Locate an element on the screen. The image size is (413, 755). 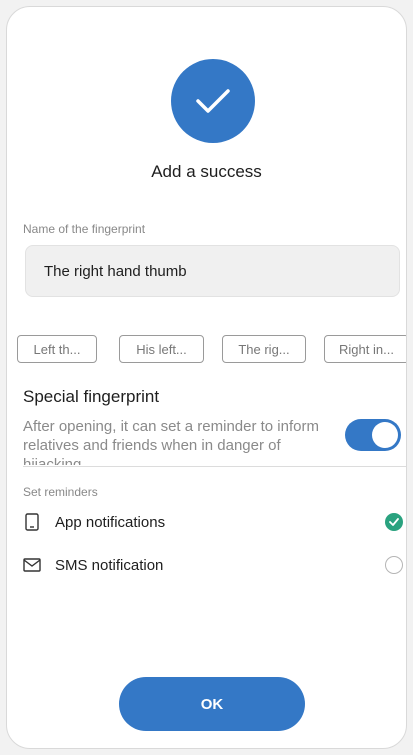
unselected-radio is located at coordinates (394, 565).